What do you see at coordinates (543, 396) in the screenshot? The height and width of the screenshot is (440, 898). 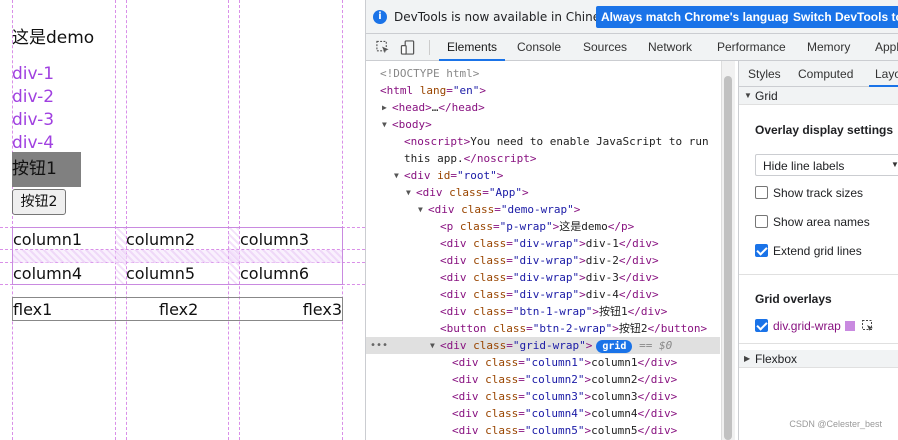 I see `dom-node-line: <div class="column3">column3</div>` at bounding box center [543, 396].